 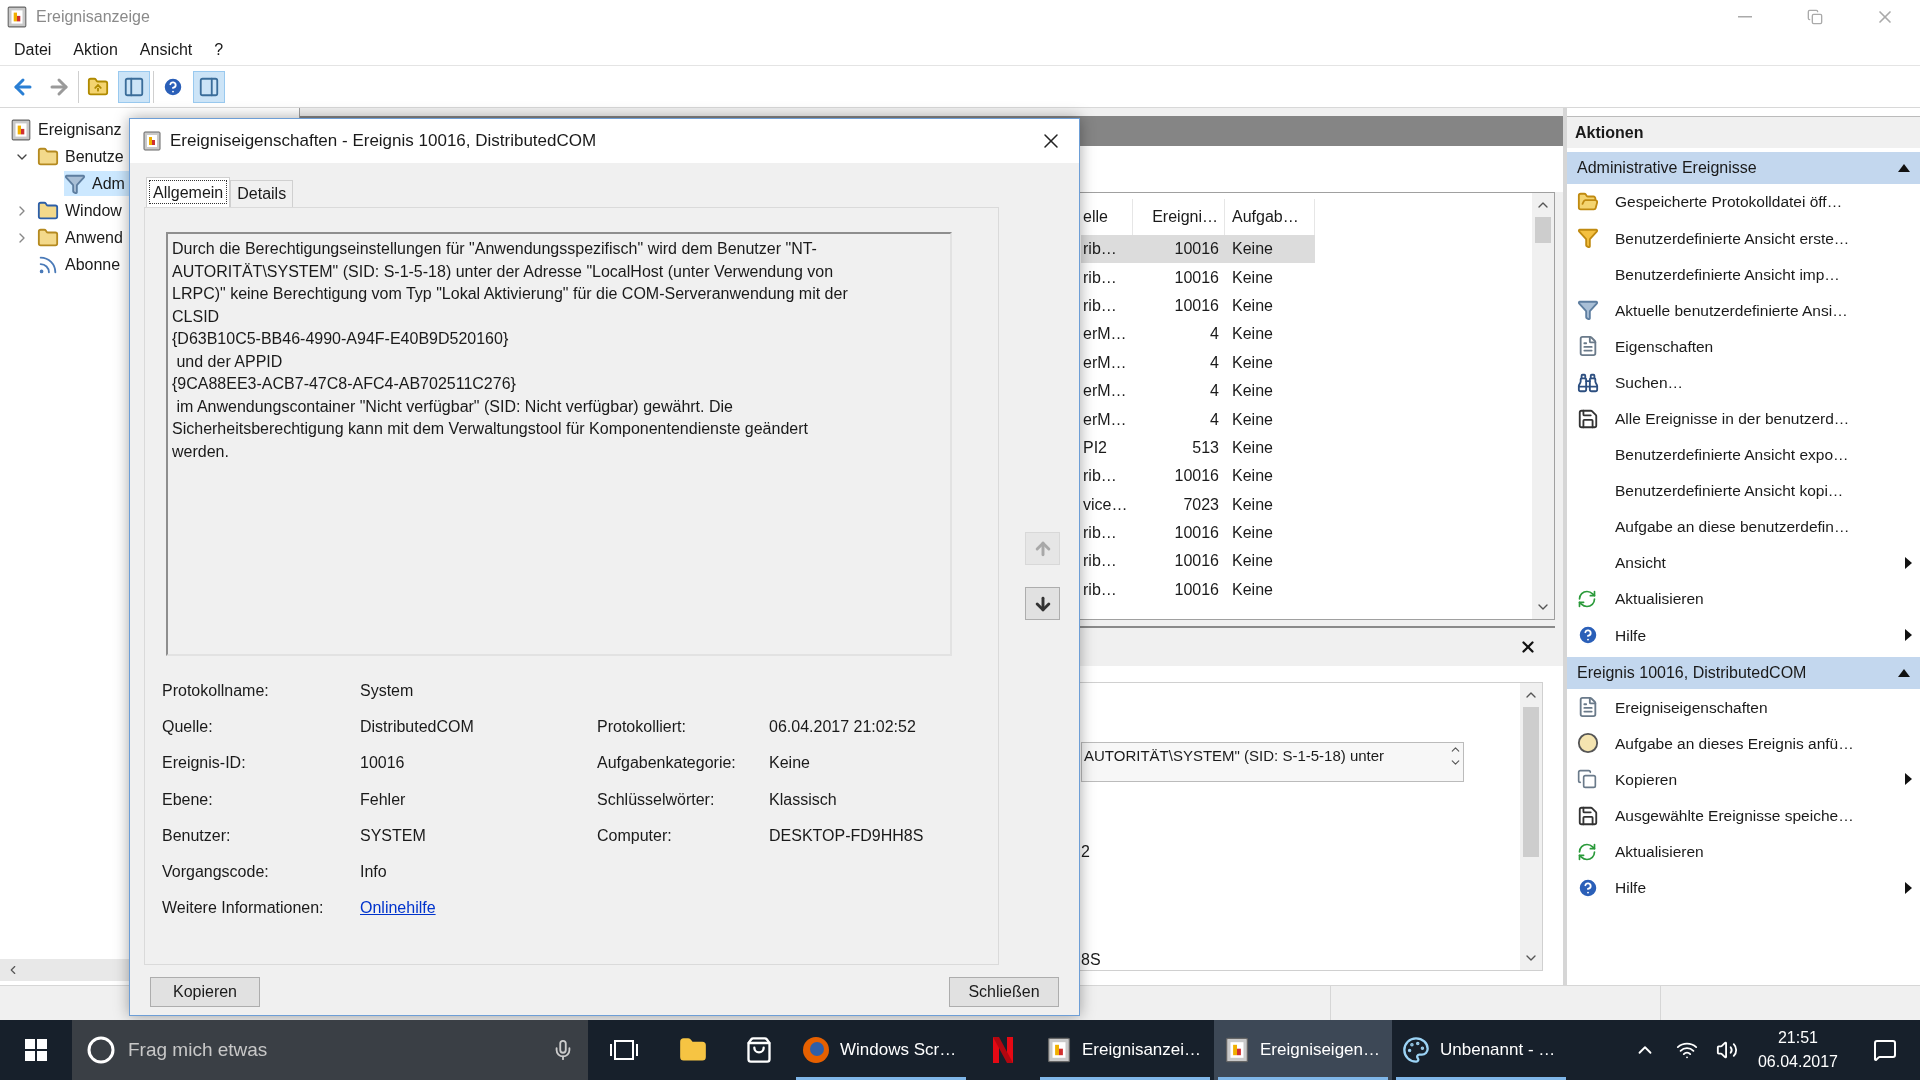 What do you see at coordinates (1743, 779) in the screenshot?
I see `action-item: Kopieren` at bounding box center [1743, 779].